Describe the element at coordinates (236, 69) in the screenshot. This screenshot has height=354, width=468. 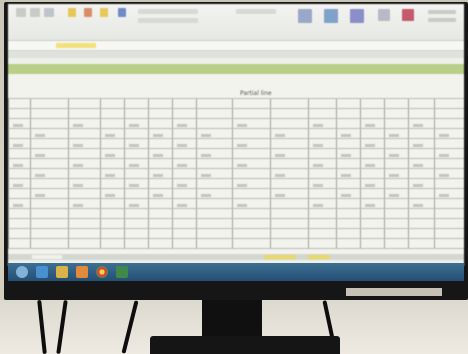
I see `green-highlight-row` at that location.